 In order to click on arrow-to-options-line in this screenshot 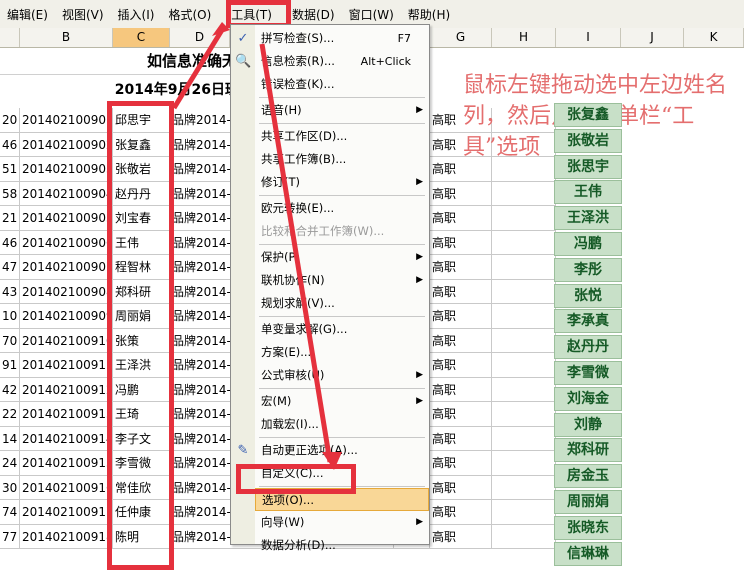, I will do `click(296, 253)`.